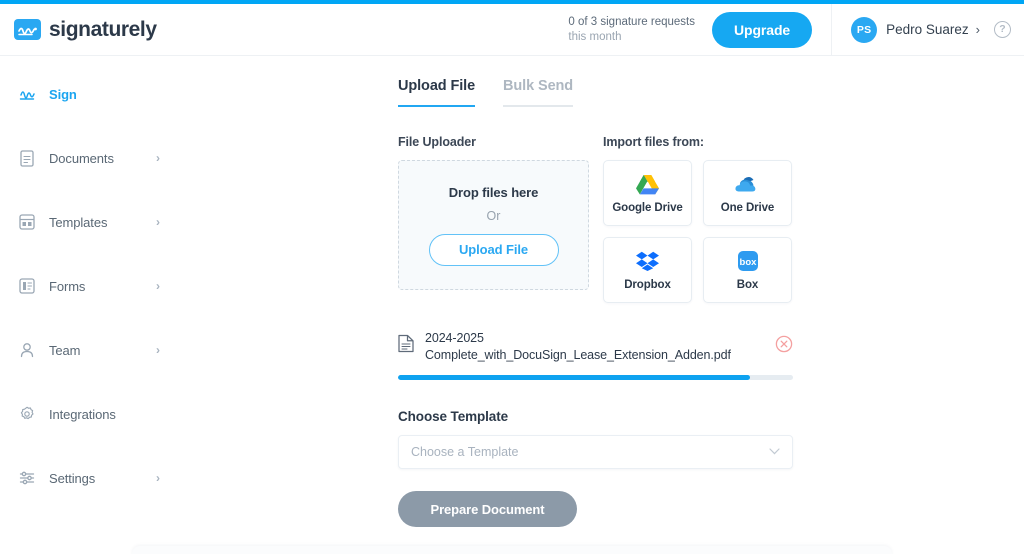  Describe the element at coordinates (698, 231) in the screenshot. I see `import-sources-grid: Google Drive One Drive Dropbox box Box` at that location.